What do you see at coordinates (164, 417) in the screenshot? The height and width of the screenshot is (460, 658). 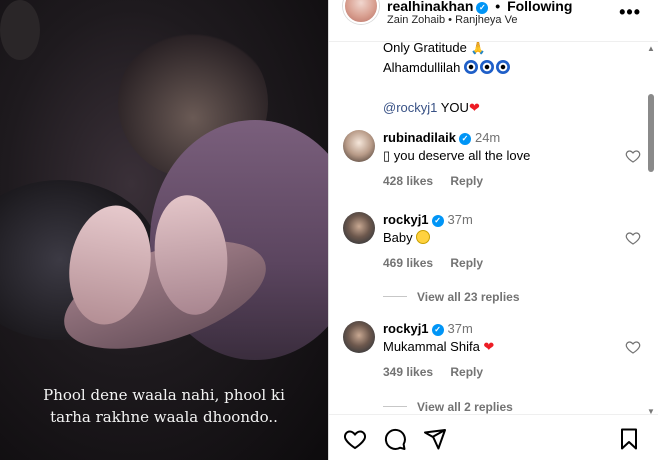 I see `video-caption-line-2: tarha rakhne waala dhoondo..` at bounding box center [164, 417].